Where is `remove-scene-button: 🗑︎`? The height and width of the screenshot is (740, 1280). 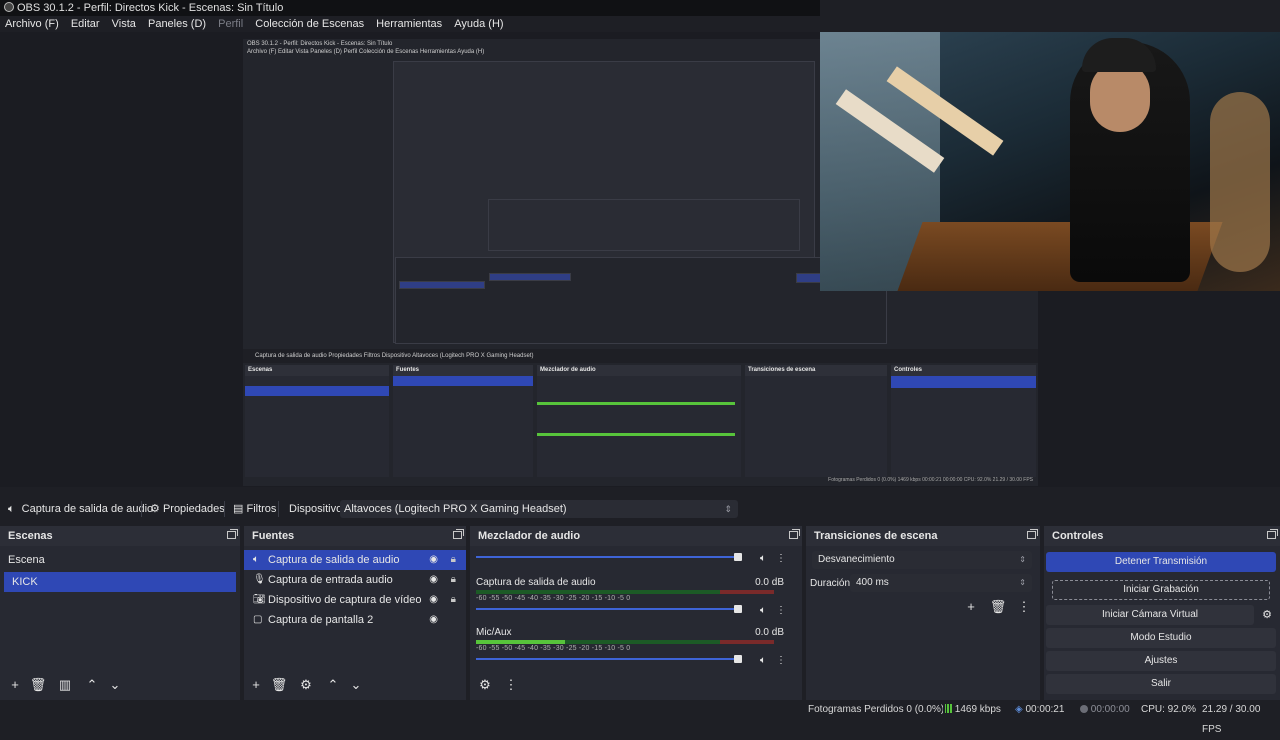 remove-scene-button: 🗑︎ is located at coordinates (38, 685).